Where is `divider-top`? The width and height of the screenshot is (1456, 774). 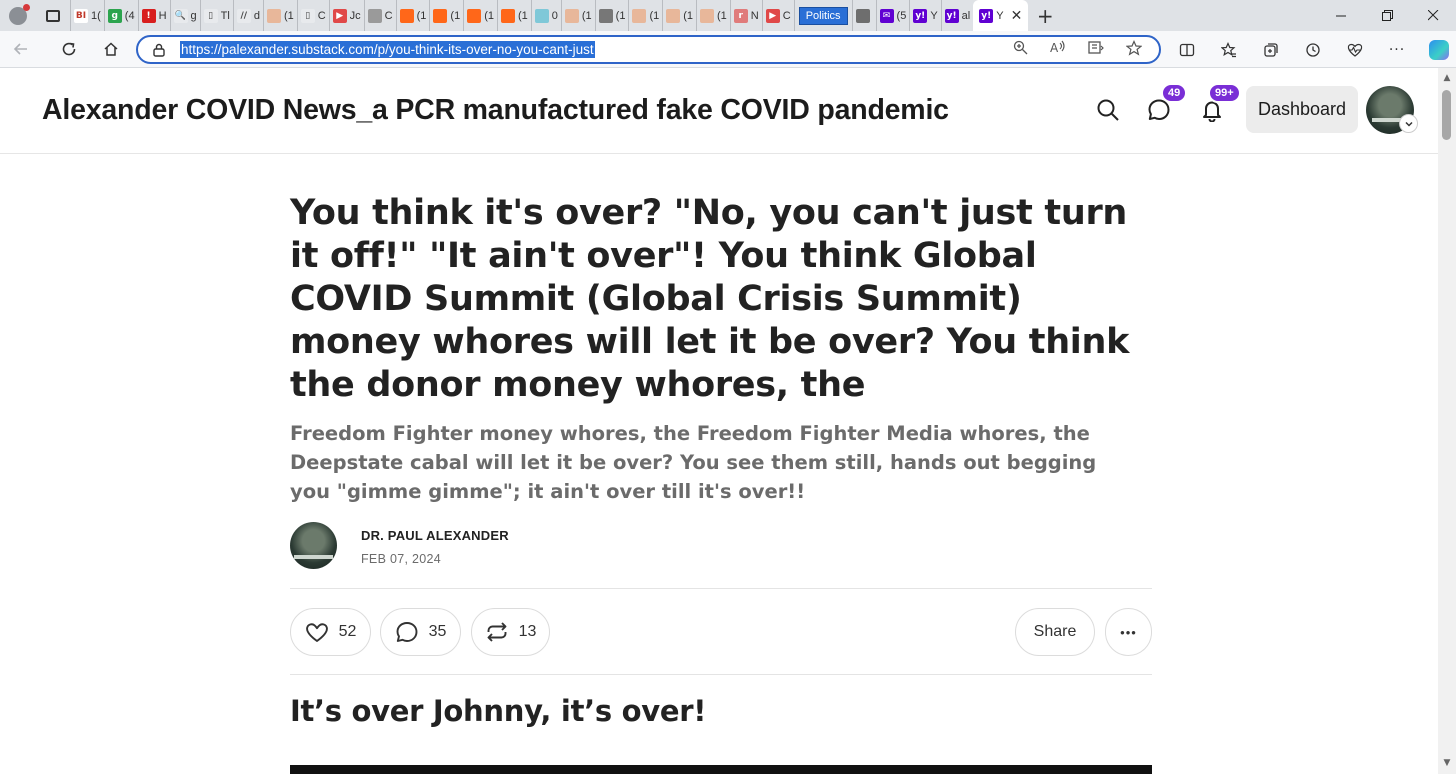 divider-top is located at coordinates (721, 588).